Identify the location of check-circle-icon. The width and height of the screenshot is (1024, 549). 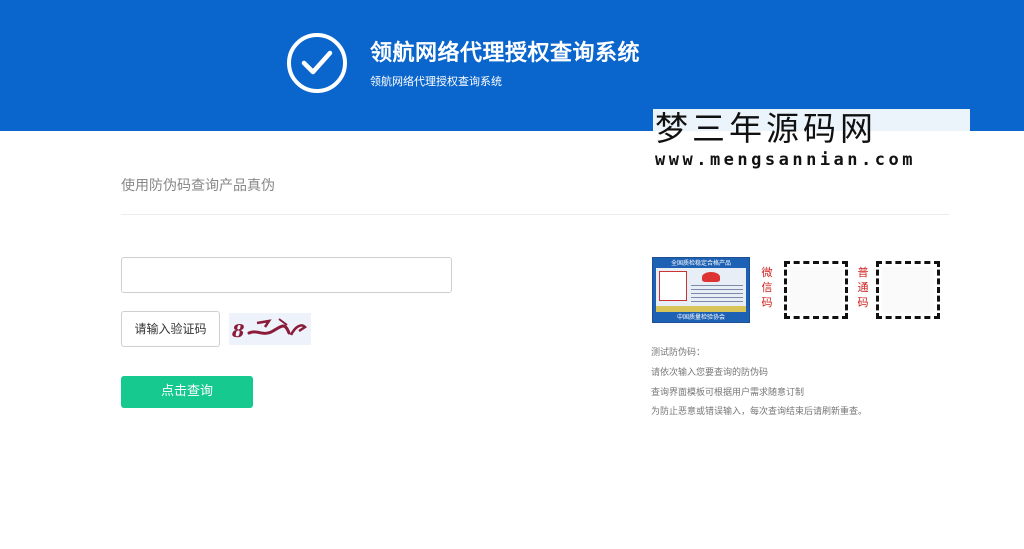
(317, 63).